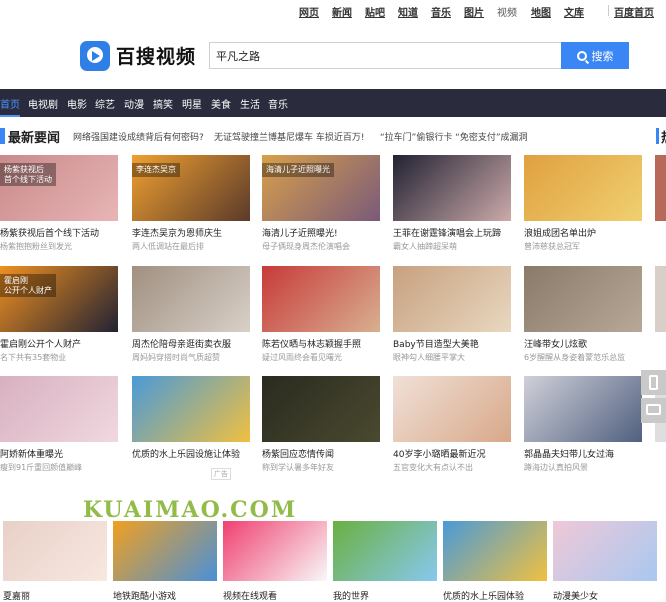 Image resolution: width=666 pixels, height=602 pixels. What do you see at coordinates (221, 103) in the screenshot?
I see `category-food: 美食` at bounding box center [221, 103].